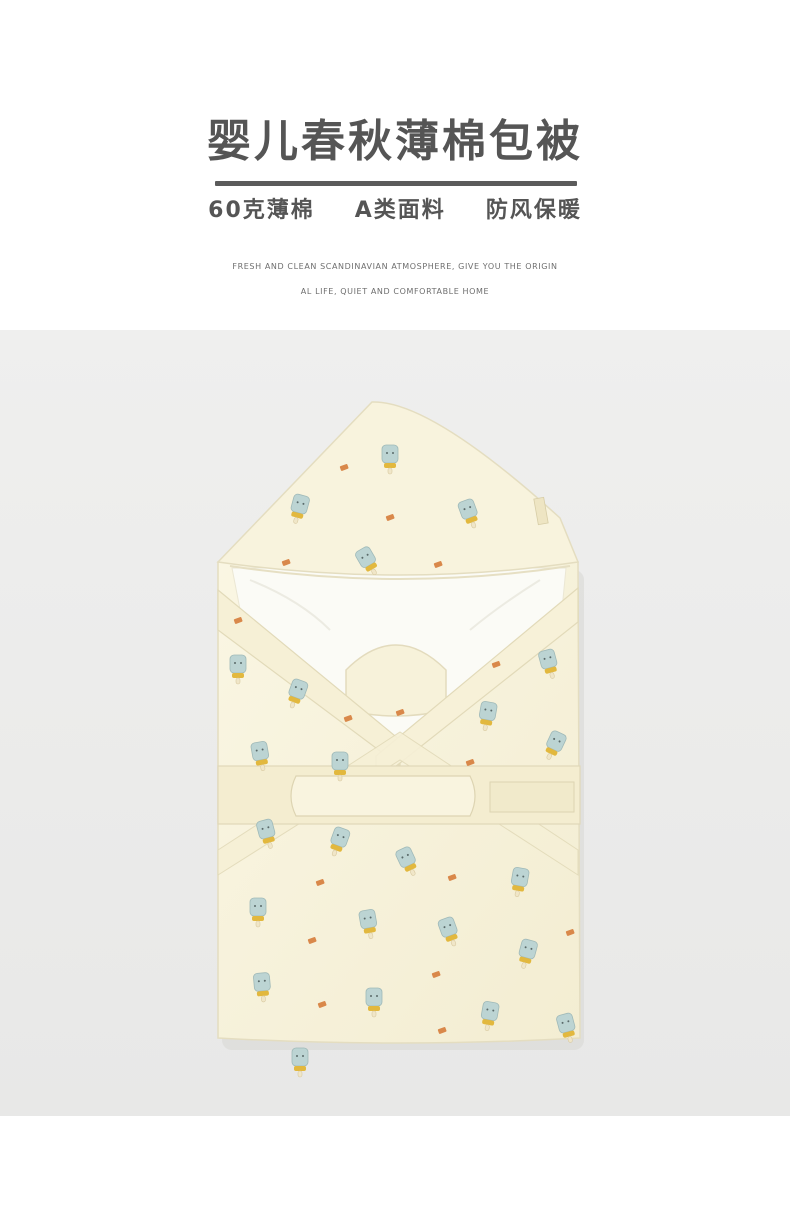  Describe the element at coordinates (532, 797) in the screenshot. I see `belt-velcro-patch` at that location.